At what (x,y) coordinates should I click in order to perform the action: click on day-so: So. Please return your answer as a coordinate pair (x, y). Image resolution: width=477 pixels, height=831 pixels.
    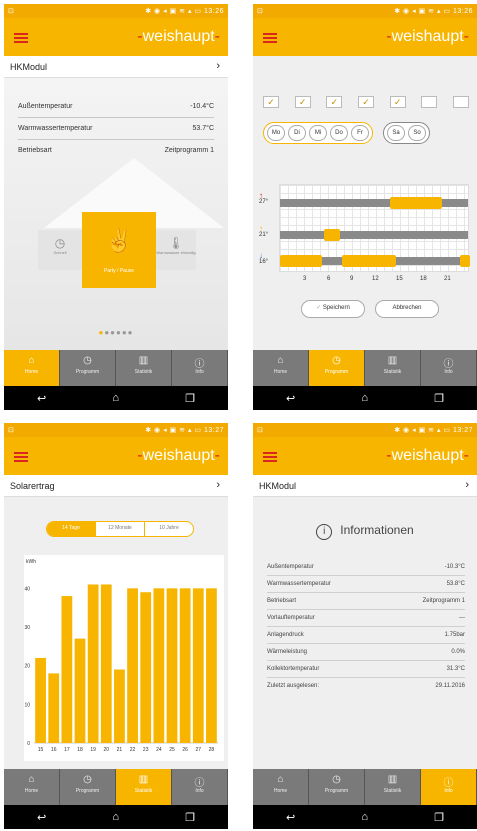
    Looking at the image, I should click on (417, 133).